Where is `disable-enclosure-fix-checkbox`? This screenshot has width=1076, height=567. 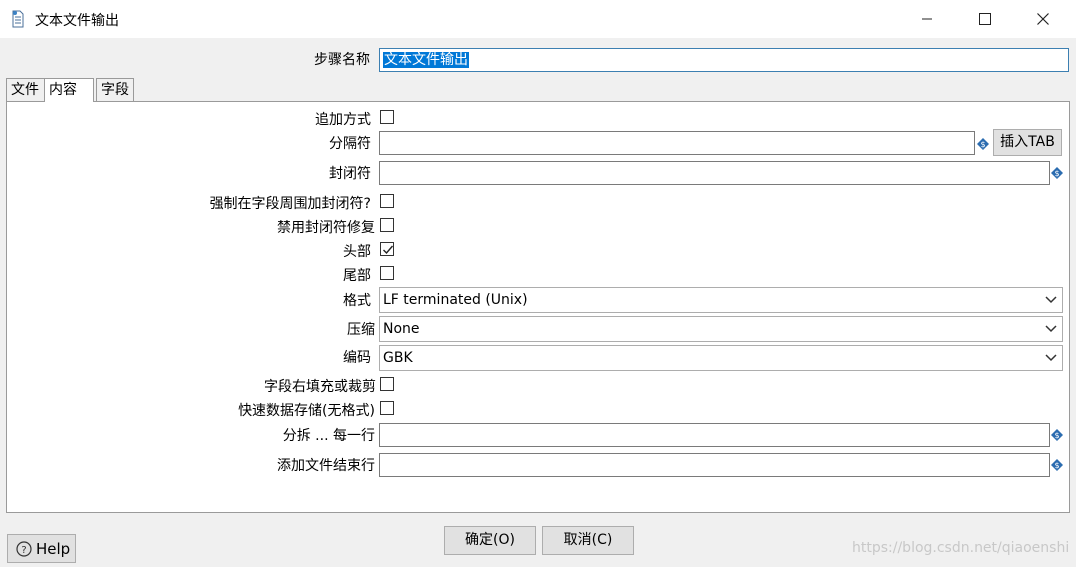 disable-enclosure-fix-checkbox is located at coordinates (387, 225).